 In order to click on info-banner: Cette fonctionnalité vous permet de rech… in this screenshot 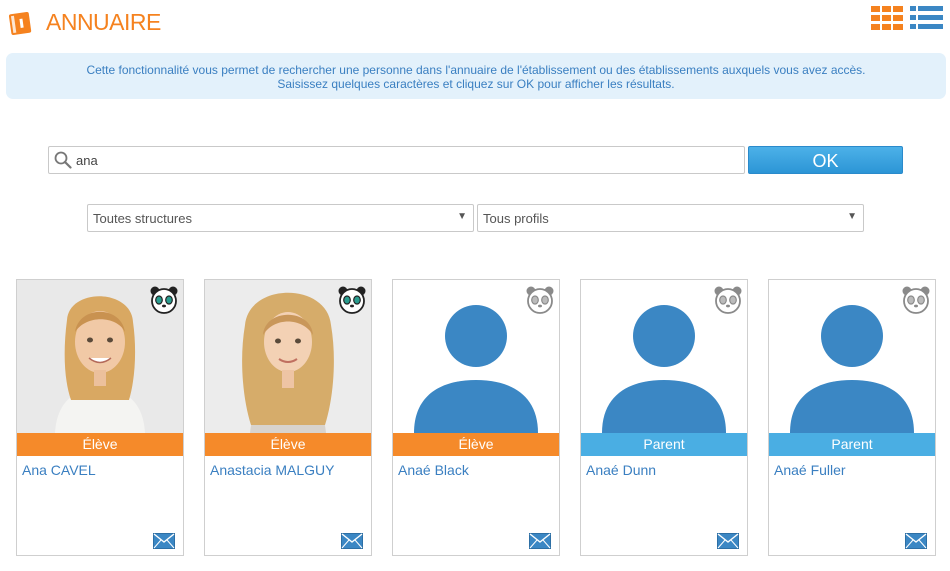, I will do `click(476, 76)`.